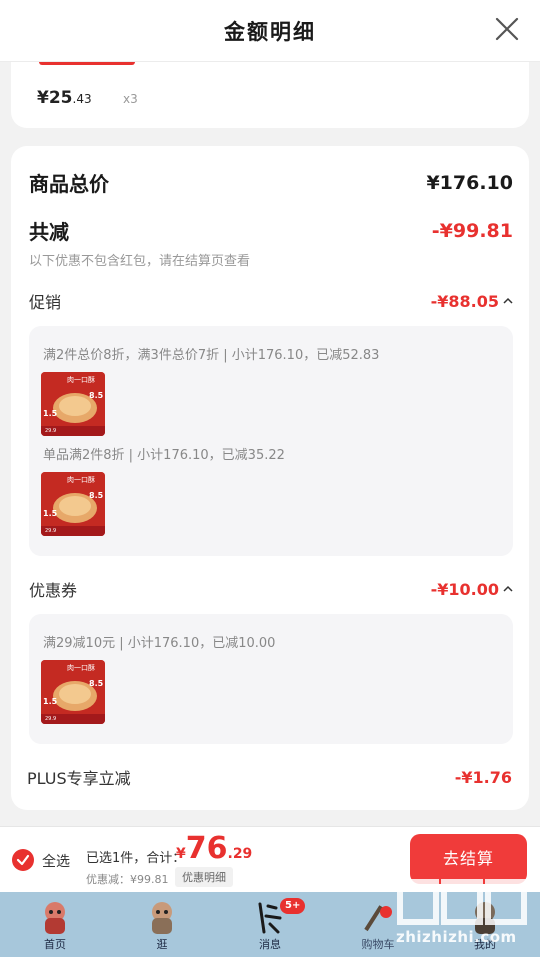  I want to click on plus-label: PLUS专享立减, so click(79, 778).